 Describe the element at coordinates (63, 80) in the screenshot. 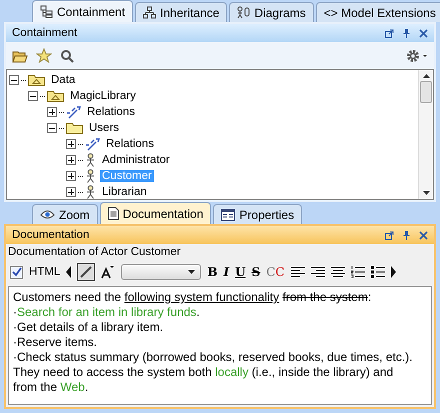

I see `tree-item: Data` at that location.